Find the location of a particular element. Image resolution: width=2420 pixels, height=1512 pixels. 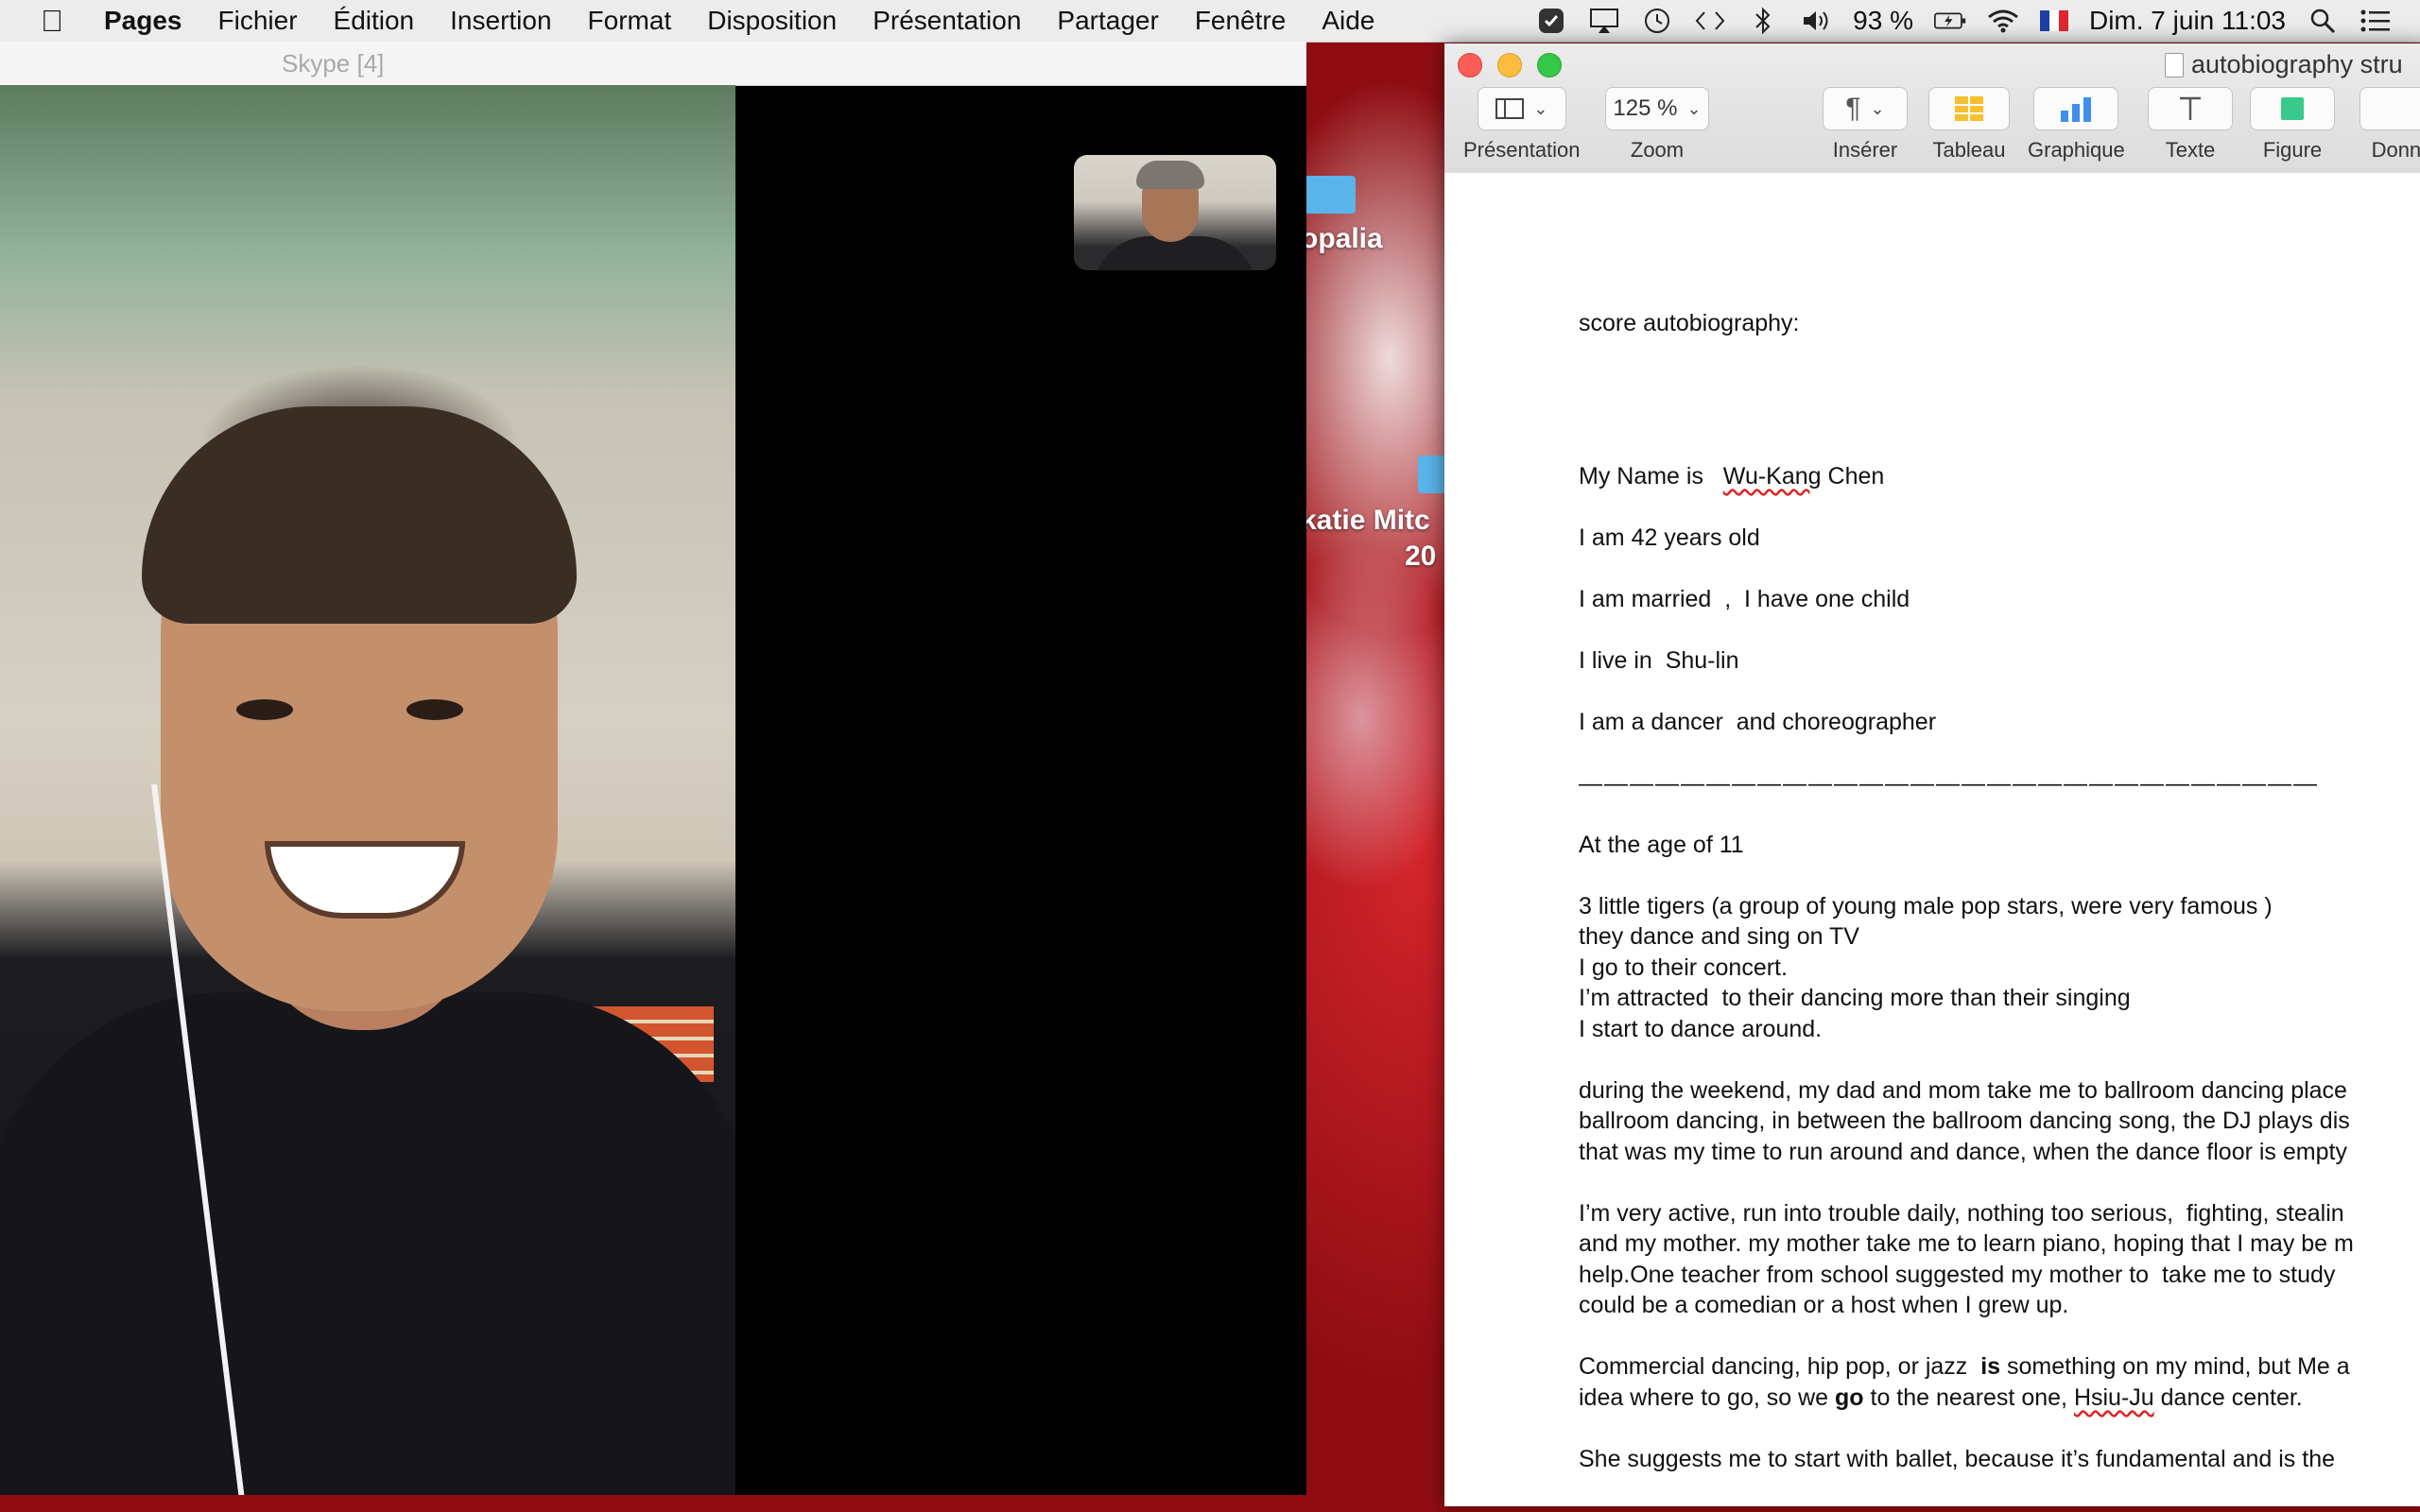

skype-status-icon is located at coordinates (1551, 21).